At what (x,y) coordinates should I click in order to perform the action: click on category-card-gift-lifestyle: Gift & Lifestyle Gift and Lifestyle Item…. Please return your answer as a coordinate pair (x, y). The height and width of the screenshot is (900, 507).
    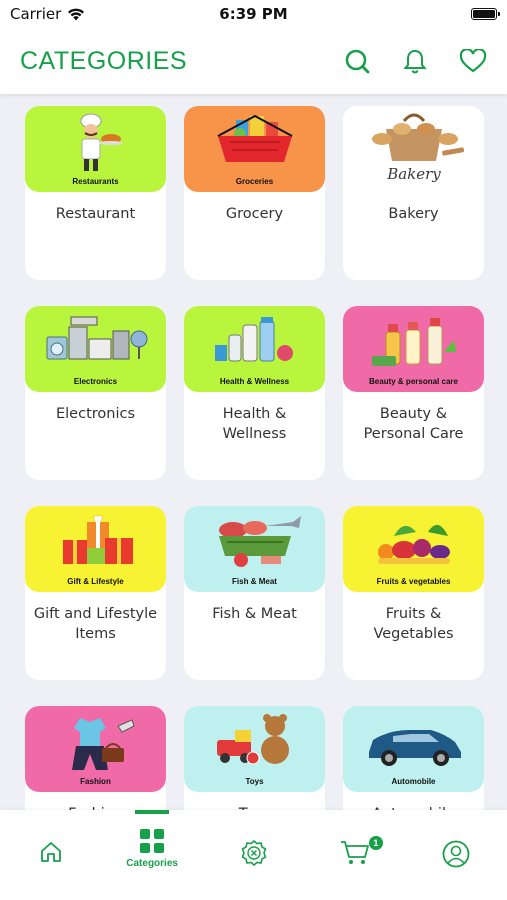
    Looking at the image, I should click on (95, 593).